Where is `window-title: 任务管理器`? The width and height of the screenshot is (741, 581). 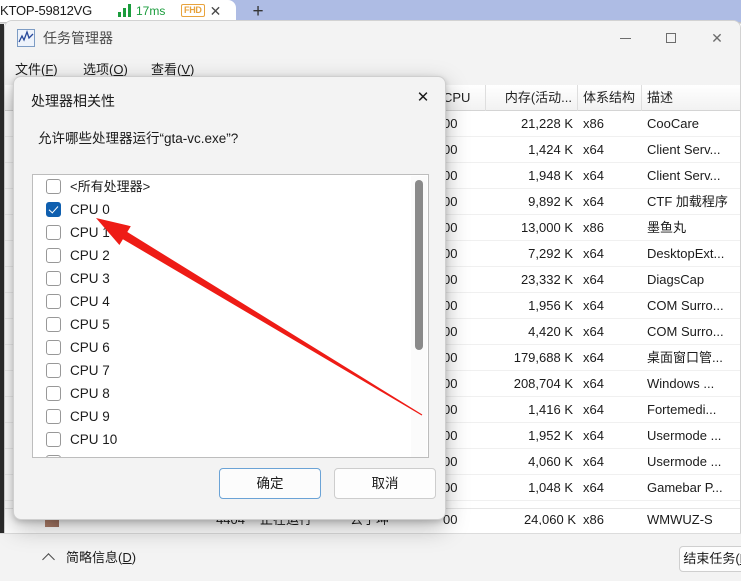 window-title: 任务管理器 is located at coordinates (78, 38).